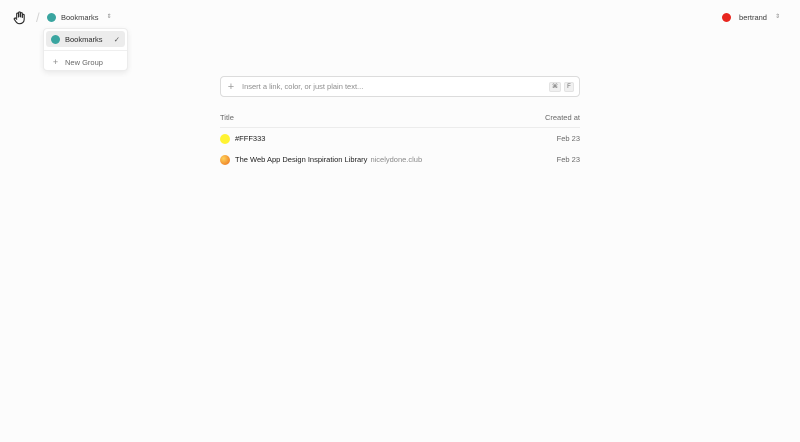 This screenshot has width=800, height=442. I want to click on favicon-icon, so click(225, 159).